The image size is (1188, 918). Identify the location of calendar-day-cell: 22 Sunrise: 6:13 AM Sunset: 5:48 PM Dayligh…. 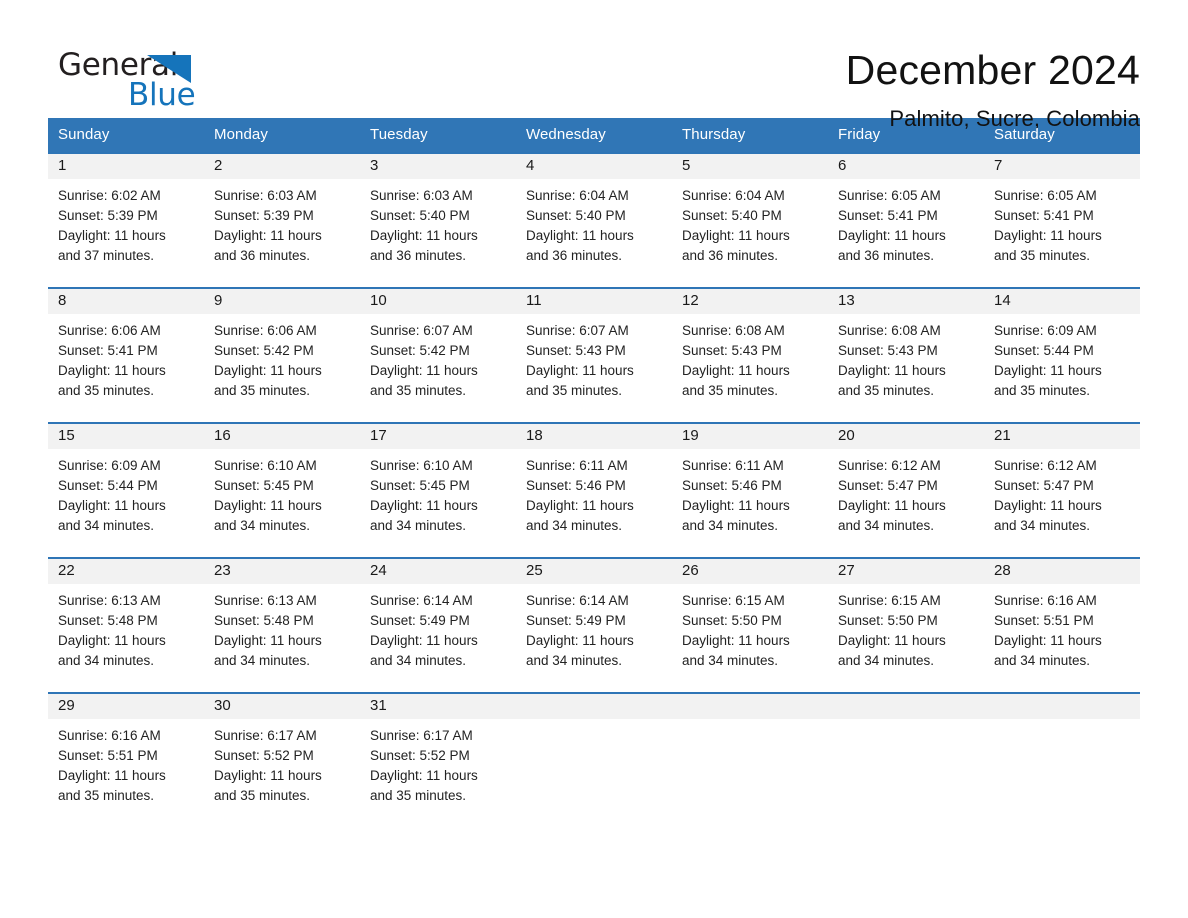
(126, 625).